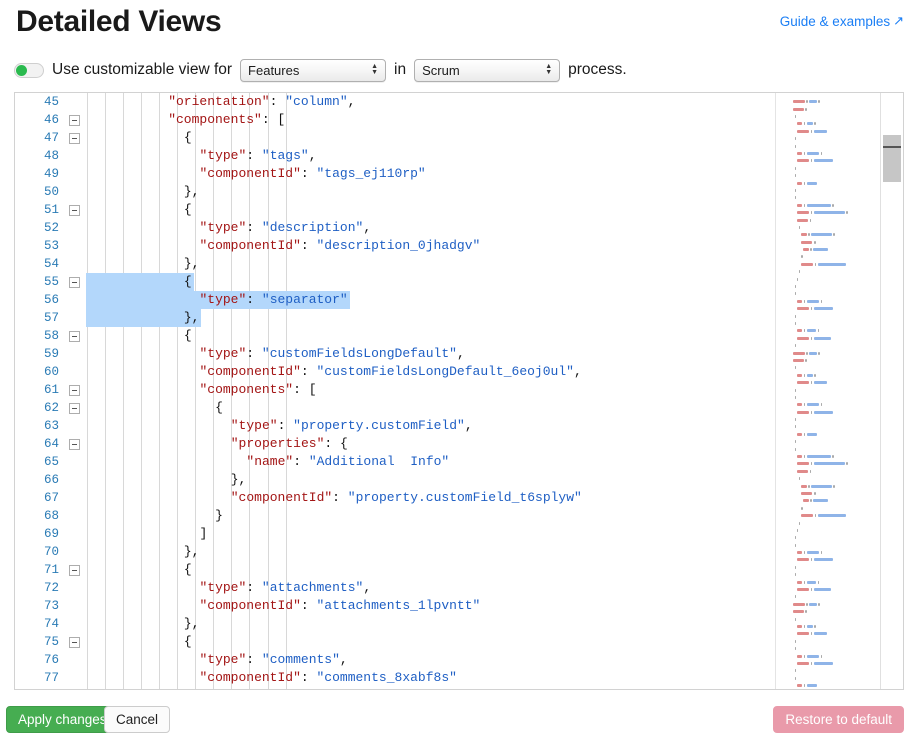  What do you see at coordinates (431, 660) in the screenshot?
I see `code-line: "type": "comments",` at bounding box center [431, 660].